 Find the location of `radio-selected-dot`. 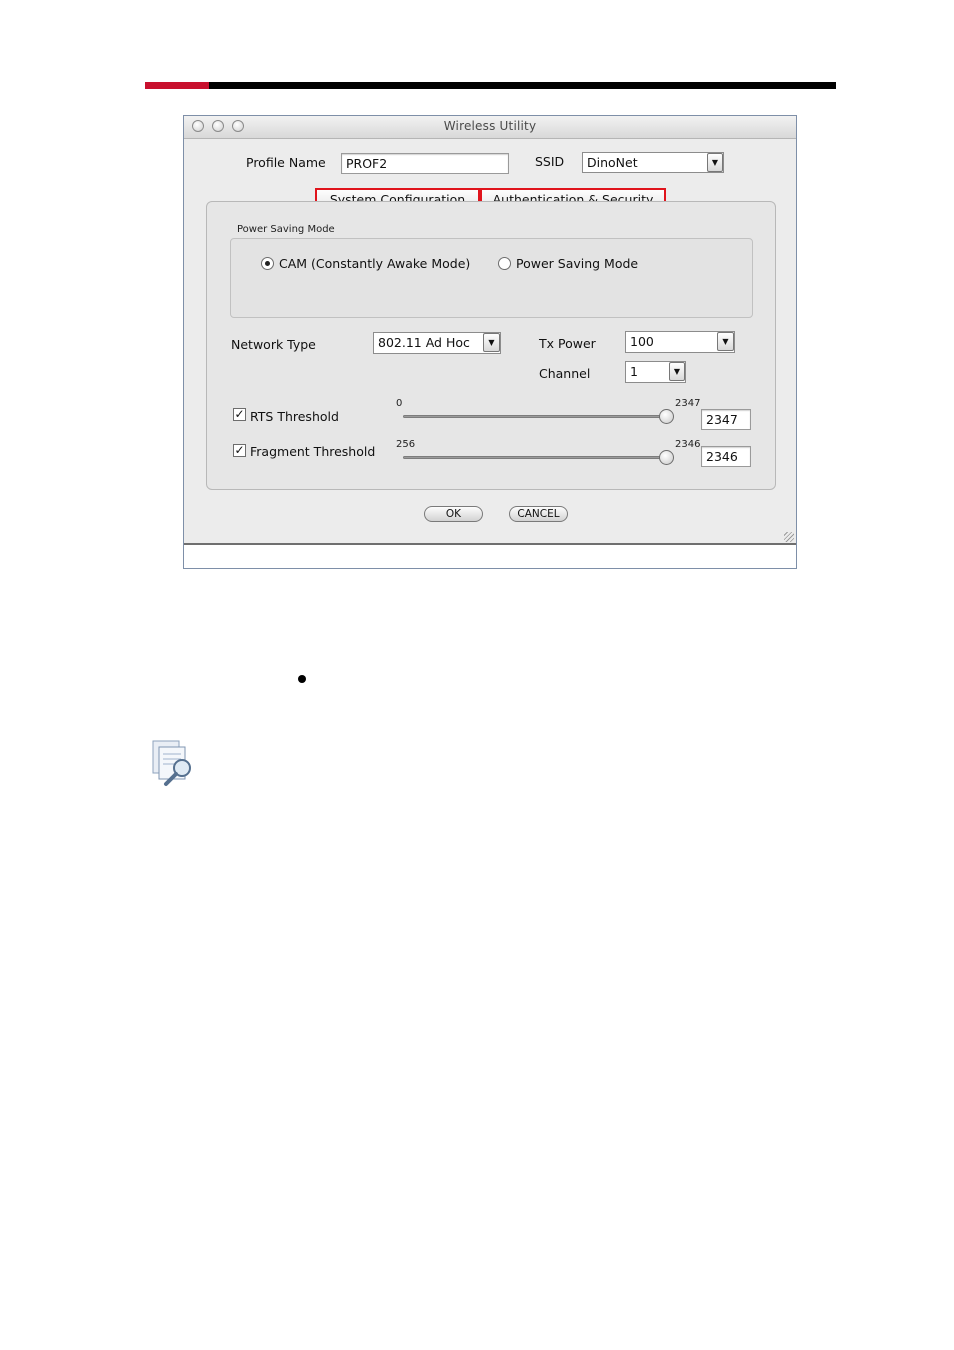

radio-selected-dot is located at coordinates (267, 263).